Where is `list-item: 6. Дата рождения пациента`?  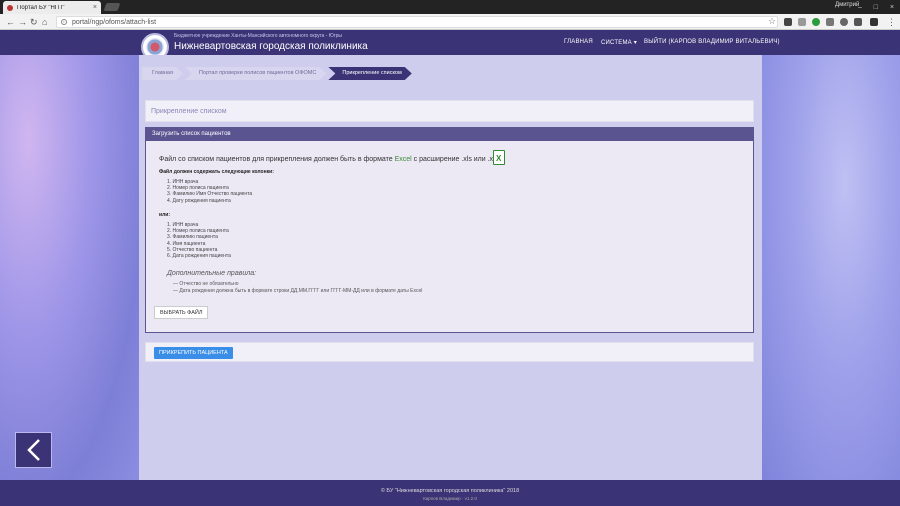 list-item: 6. Дата рождения пациента is located at coordinates (199, 256).